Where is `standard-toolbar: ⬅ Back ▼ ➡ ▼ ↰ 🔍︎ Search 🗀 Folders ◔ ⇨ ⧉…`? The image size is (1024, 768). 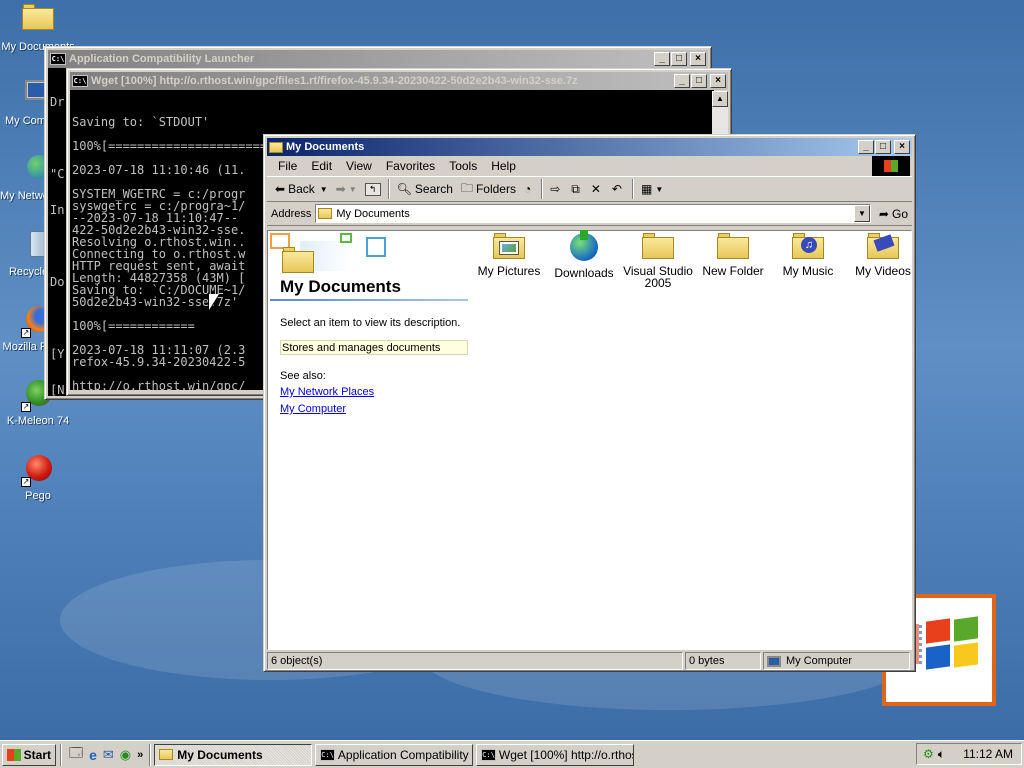
standard-toolbar: ⬅ Back ▼ ➡ ▼ ↰ 🔍︎ Search 🗀 Folders ◔ ⇨ ⧉… is located at coordinates (589, 189).